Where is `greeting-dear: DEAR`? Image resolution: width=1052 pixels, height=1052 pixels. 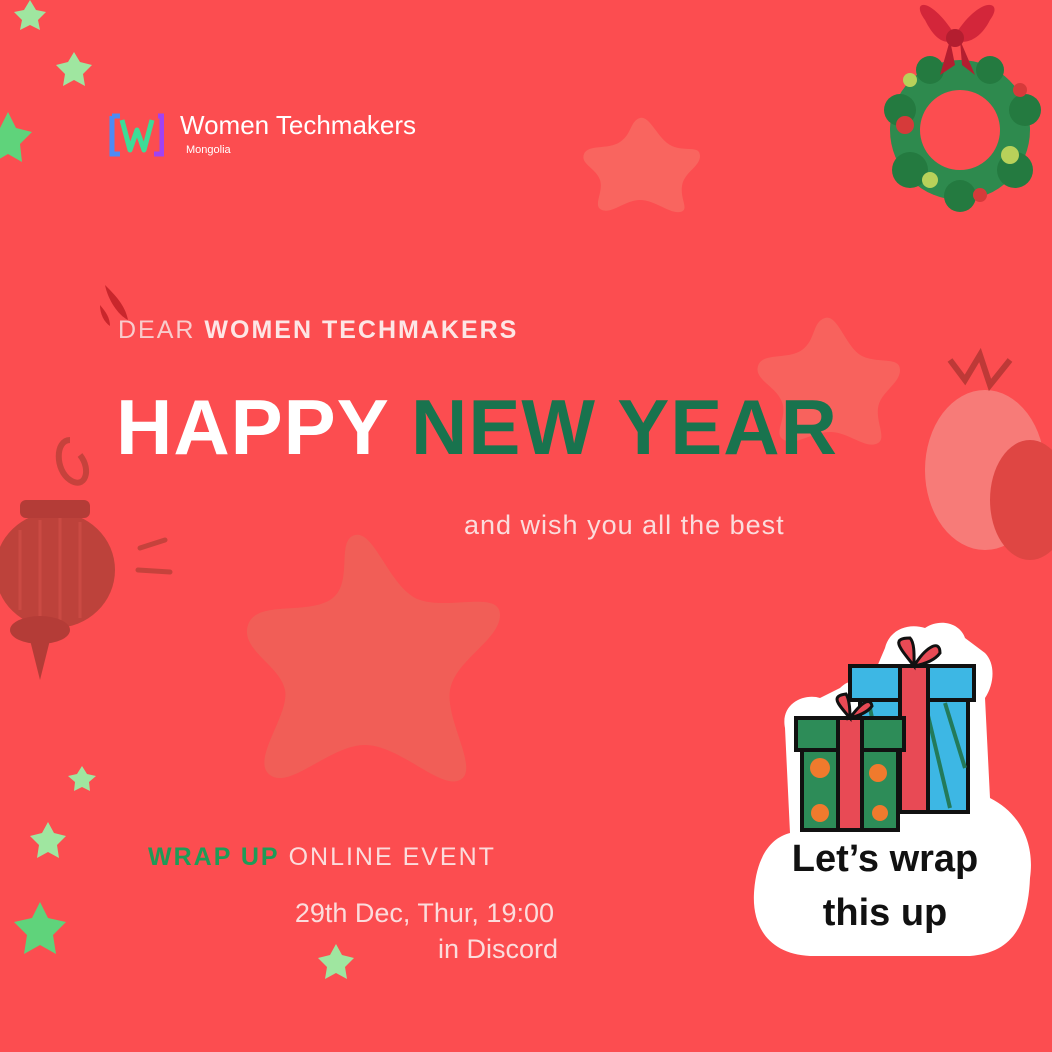
greeting-dear: DEAR is located at coordinates (157, 330).